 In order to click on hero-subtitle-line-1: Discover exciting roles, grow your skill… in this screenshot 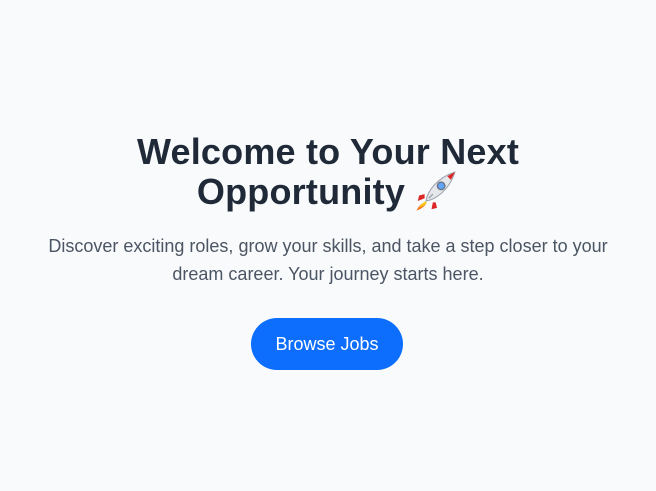, I will do `click(328, 246)`.